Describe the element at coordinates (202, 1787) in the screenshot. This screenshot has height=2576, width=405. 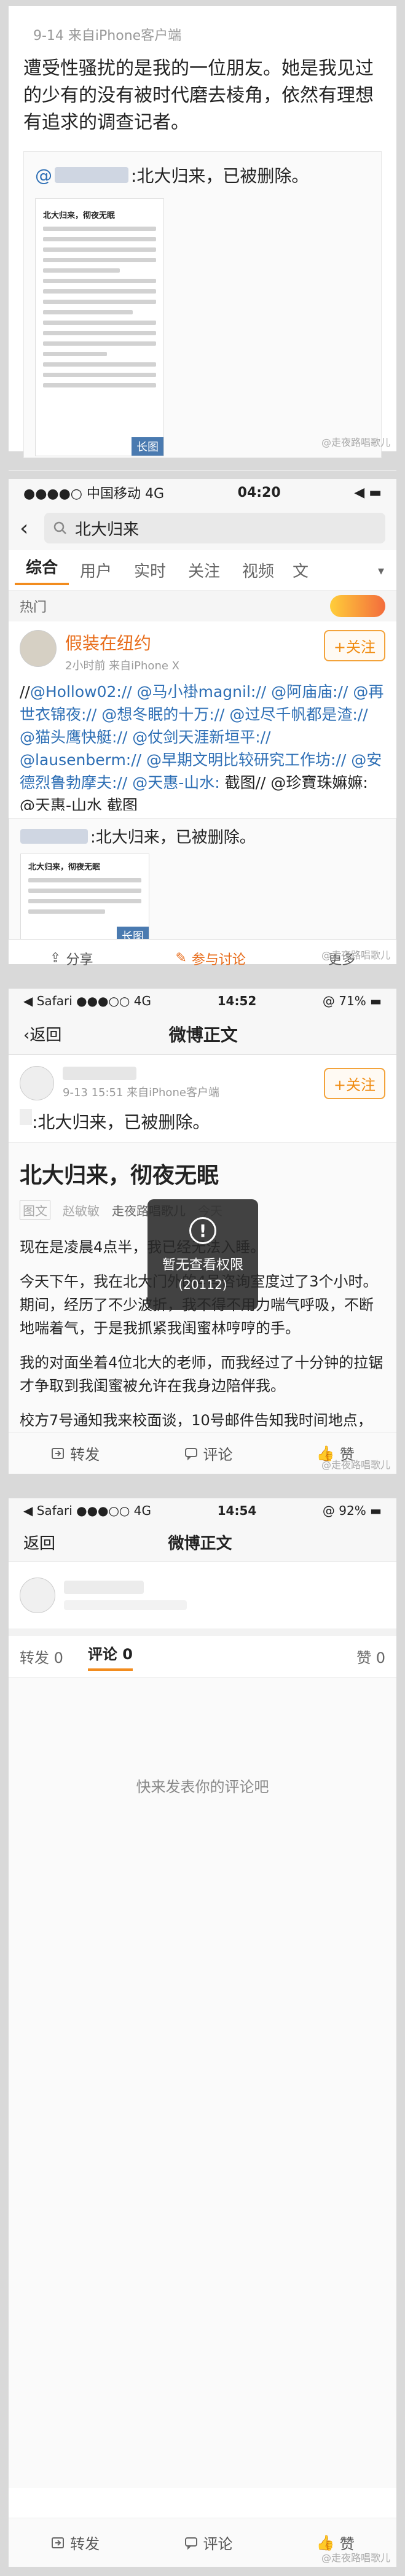
I see `empty-comments-text: 快来发表你的评论吧` at that location.